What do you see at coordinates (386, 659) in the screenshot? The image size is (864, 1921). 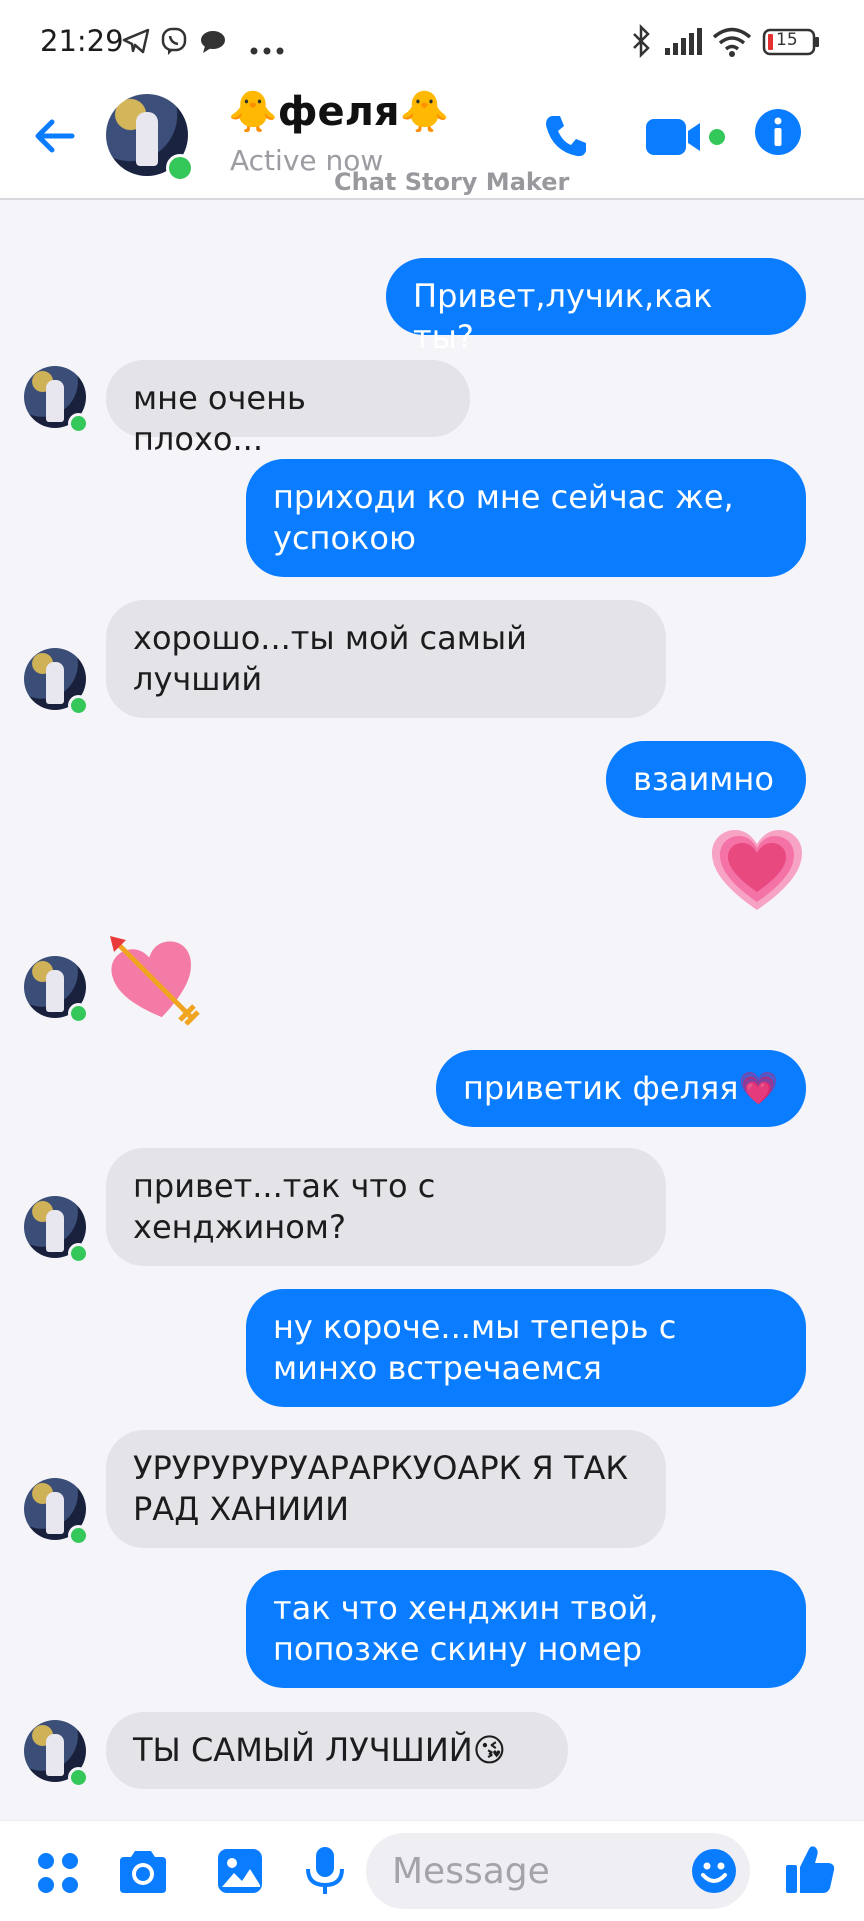 I see `message-incoming: хорошо...ты мой самый лучший` at bounding box center [386, 659].